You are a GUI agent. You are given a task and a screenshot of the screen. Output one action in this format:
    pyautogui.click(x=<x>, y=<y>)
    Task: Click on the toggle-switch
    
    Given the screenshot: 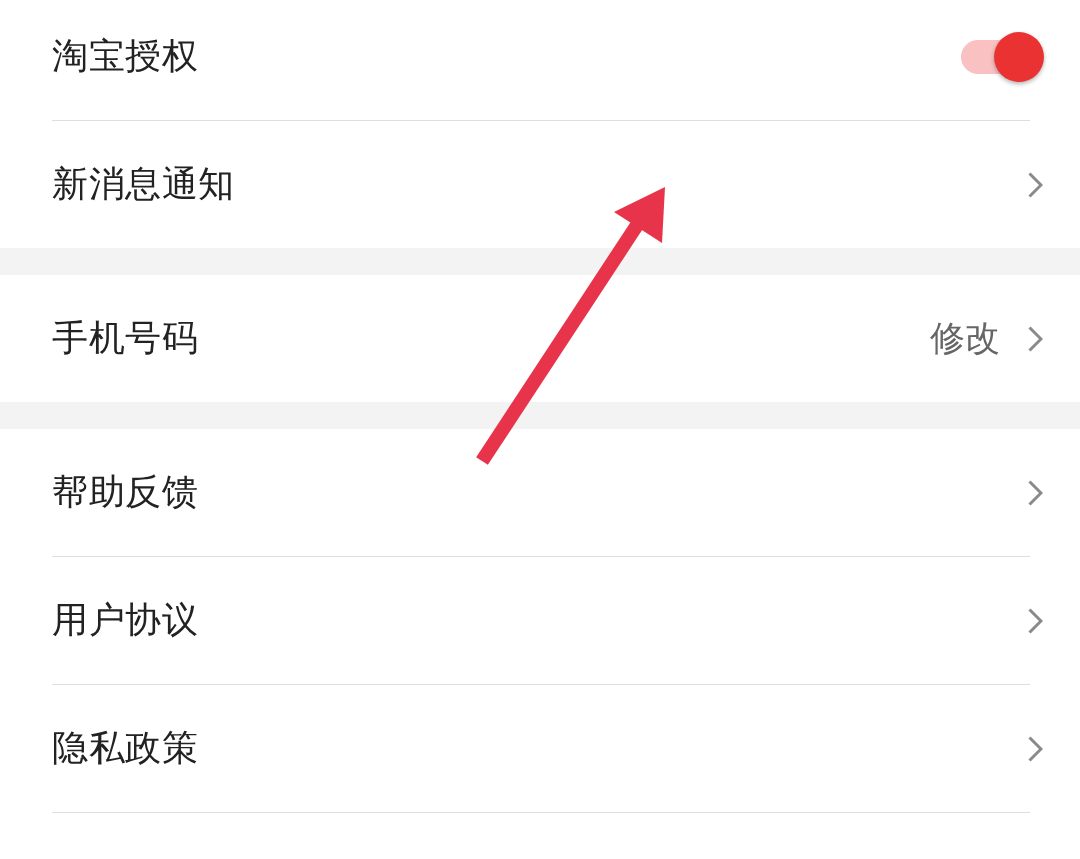 What is the action you would take?
    pyautogui.click(x=1003, y=56)
    